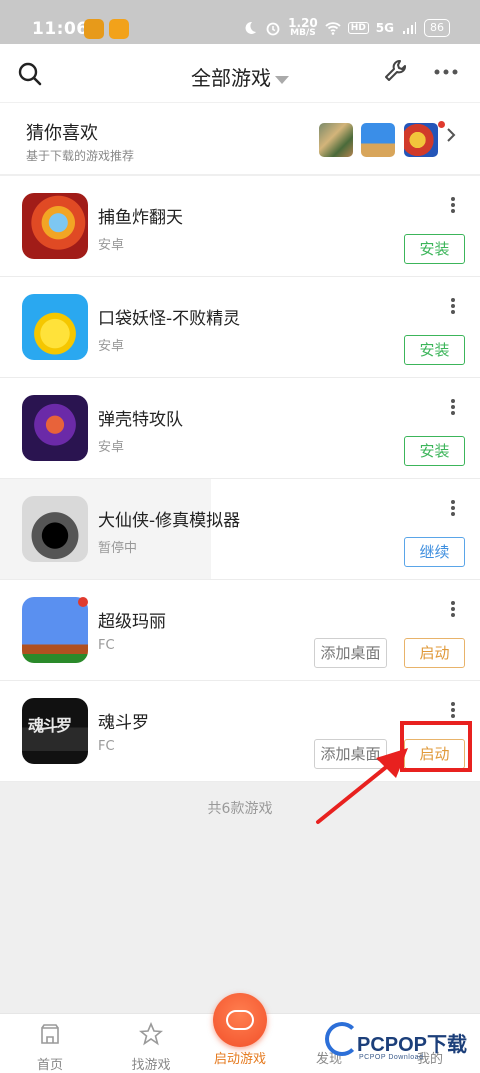  Describe the element at coordinates (342, 1039) in the screenshot. I see `watermark-logo-icon` at that location.